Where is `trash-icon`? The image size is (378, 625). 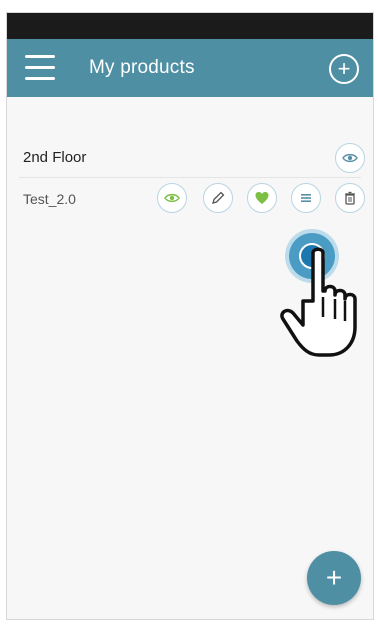 trash-icon is located at coordinates (350, 198).